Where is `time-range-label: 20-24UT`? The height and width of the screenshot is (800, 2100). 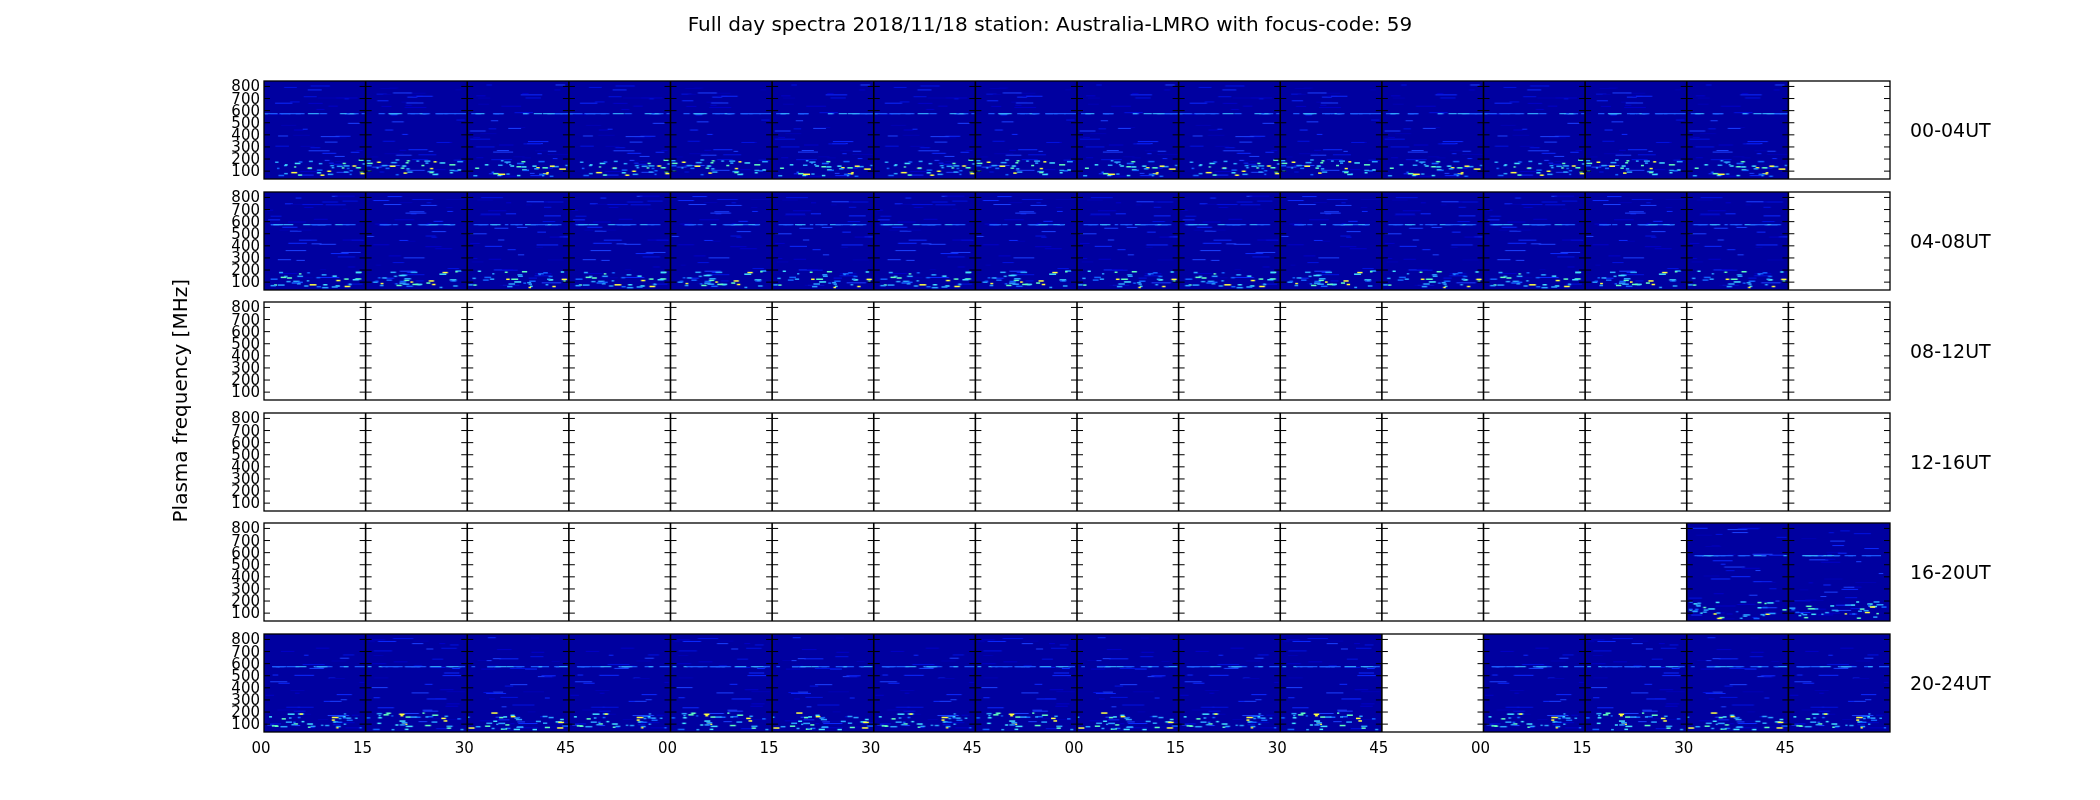
time-range-label: 20-24UT is located at coordinates (1950, 682).